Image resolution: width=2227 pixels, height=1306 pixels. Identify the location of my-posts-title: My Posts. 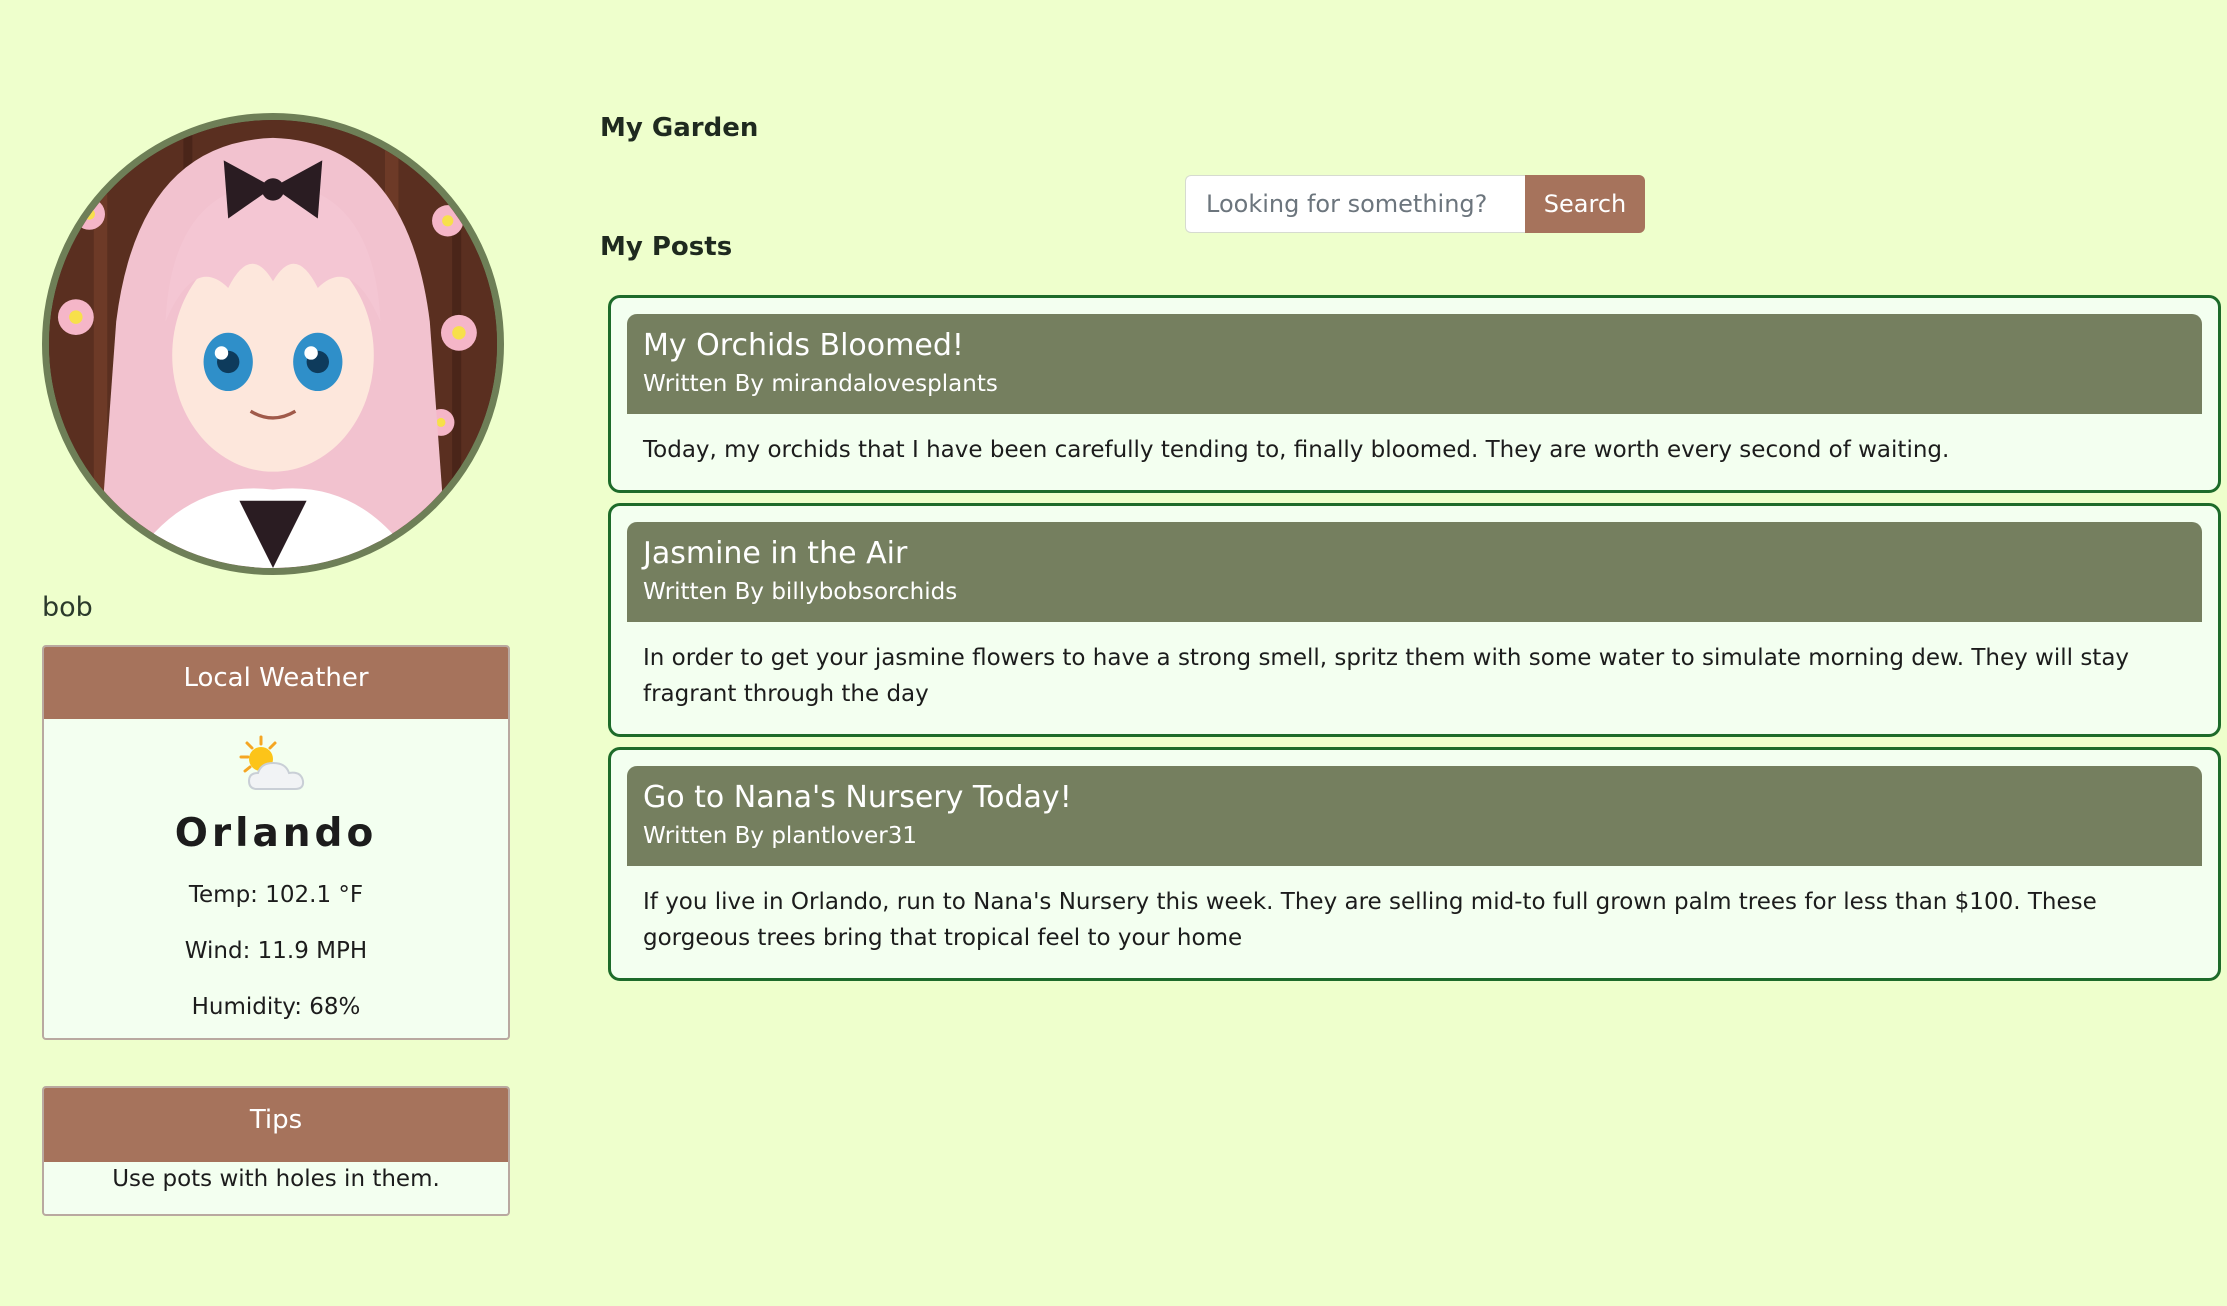
(666, 247).